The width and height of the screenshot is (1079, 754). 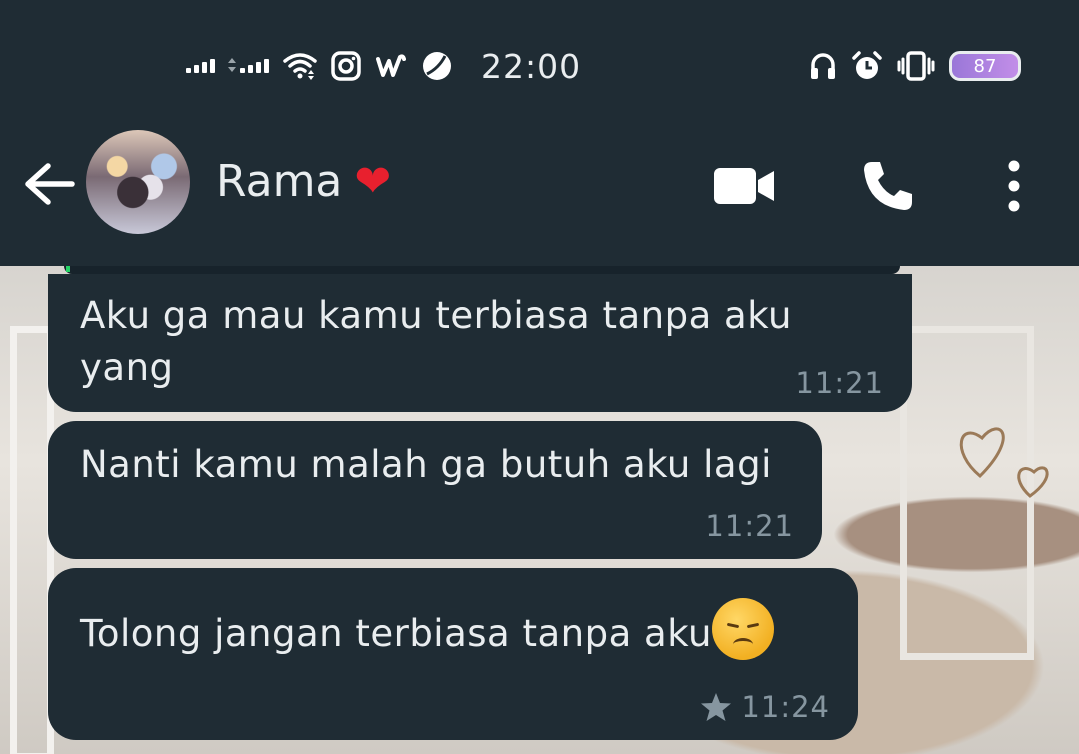 What do you see at coordinates (300, 66) in the screenshot?
I see `wifi-icon` at bounding box center [300, 66].